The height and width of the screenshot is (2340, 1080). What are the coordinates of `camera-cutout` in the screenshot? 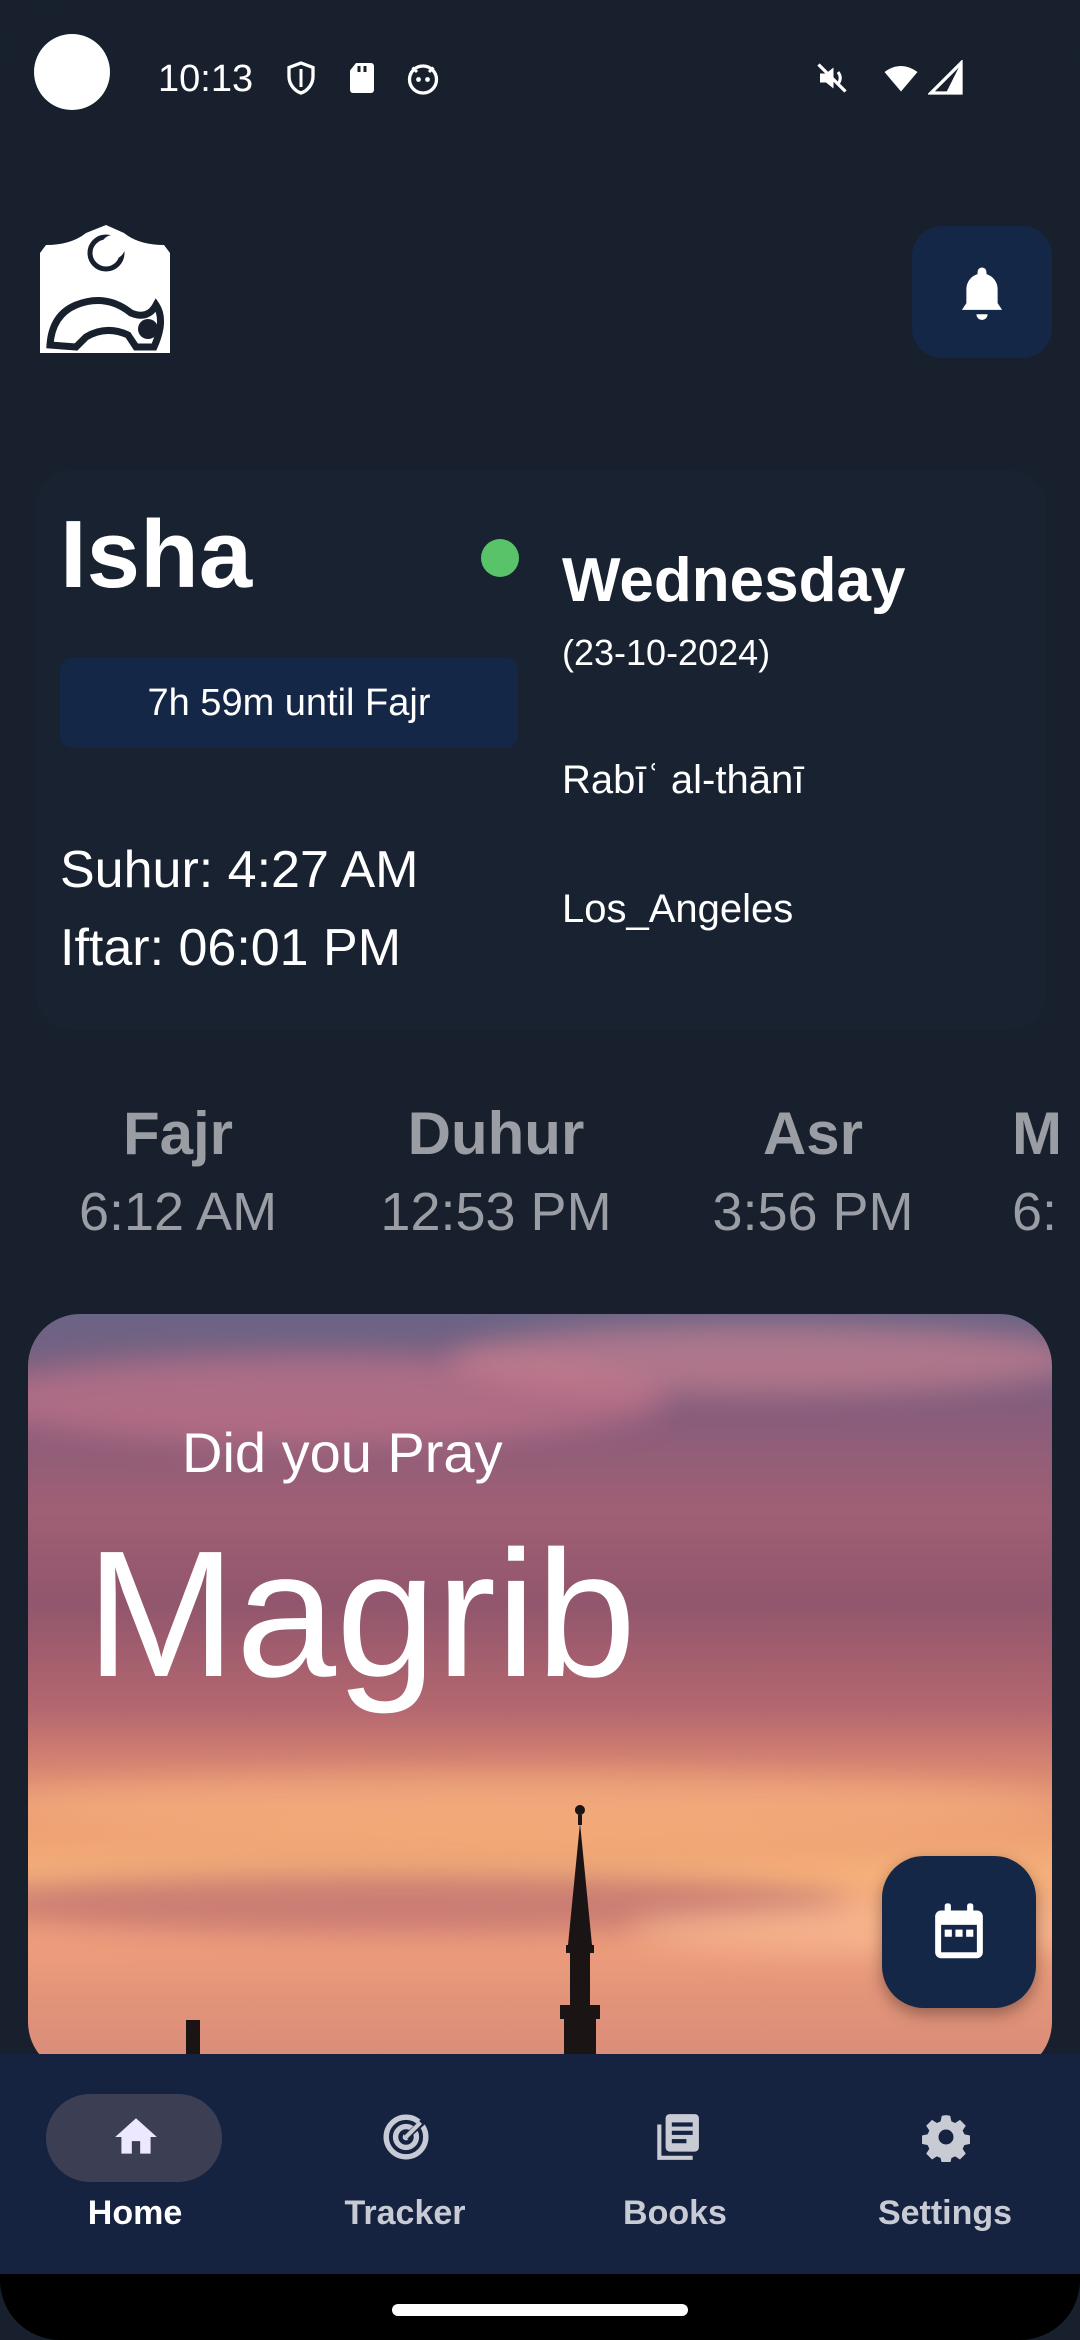 It's located at (72, 72).